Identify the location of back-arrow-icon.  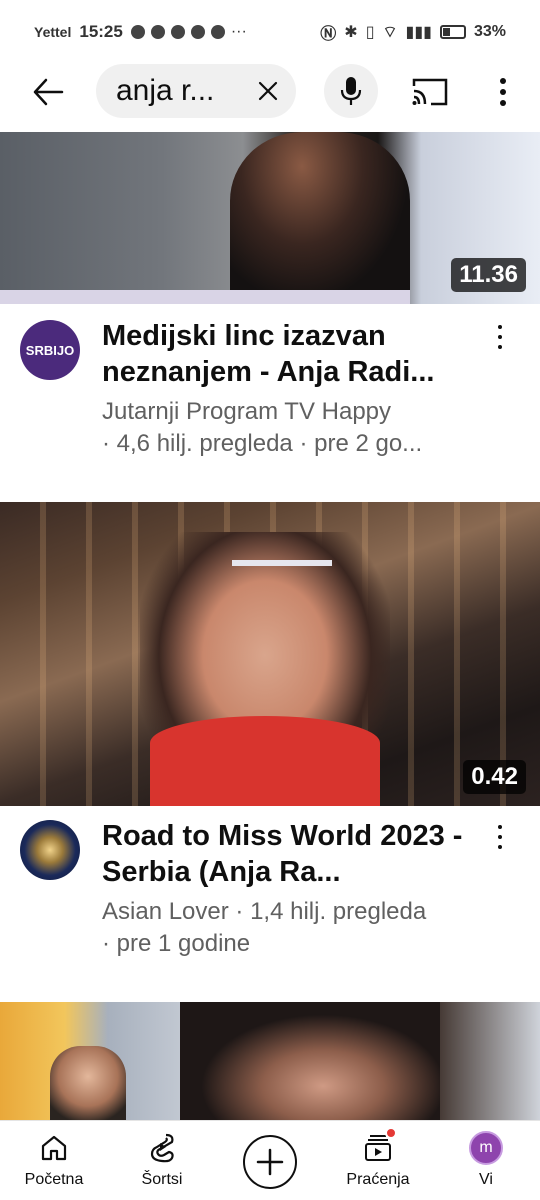
(48, 92).